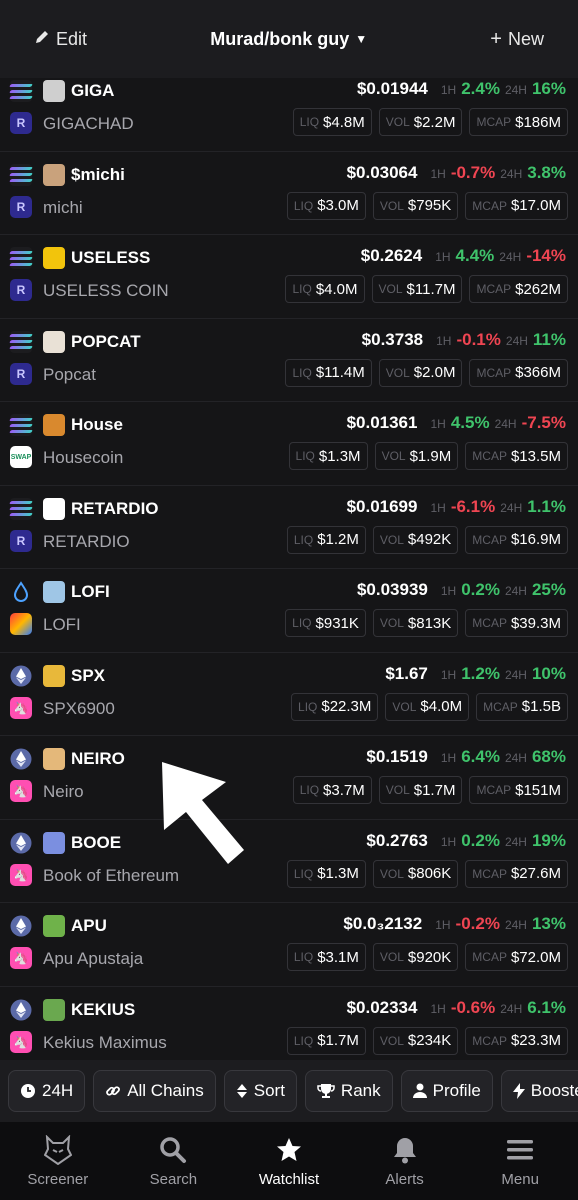  What do you see at coordinates (549, 339) in the screenshot?
I see `h24-change: 11%` at bounding box center [549, 339].